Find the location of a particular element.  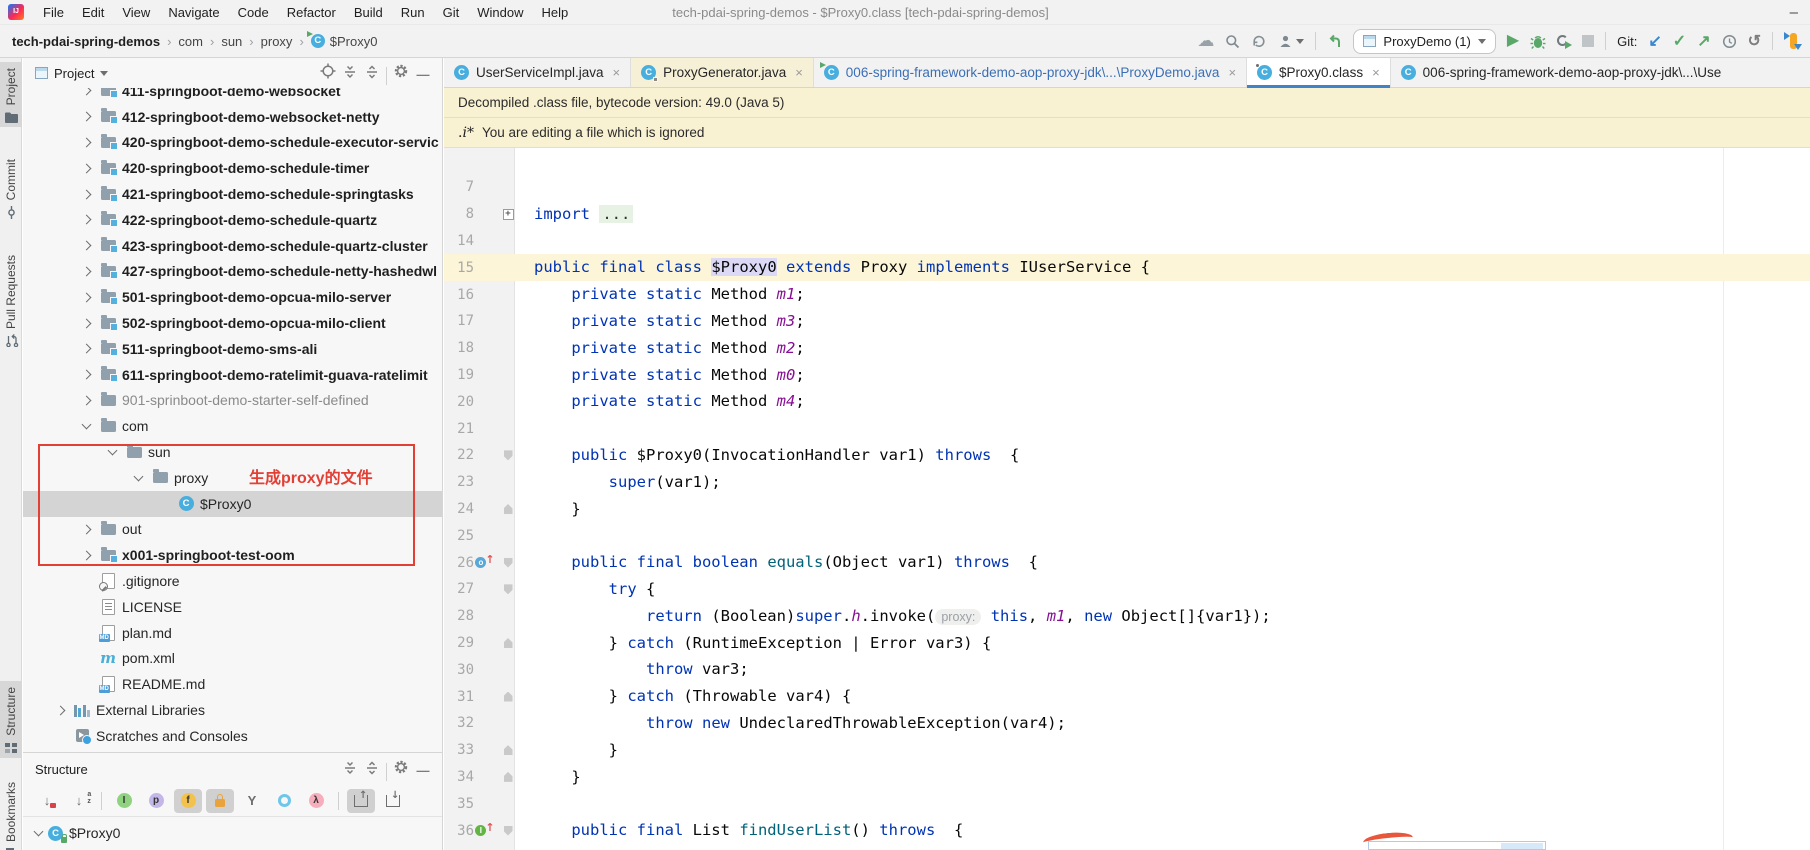

tree-item-511-springboot-demo-sms-ali: 511-springboot-demo-sms-ali is located at coordinates (232, 349).